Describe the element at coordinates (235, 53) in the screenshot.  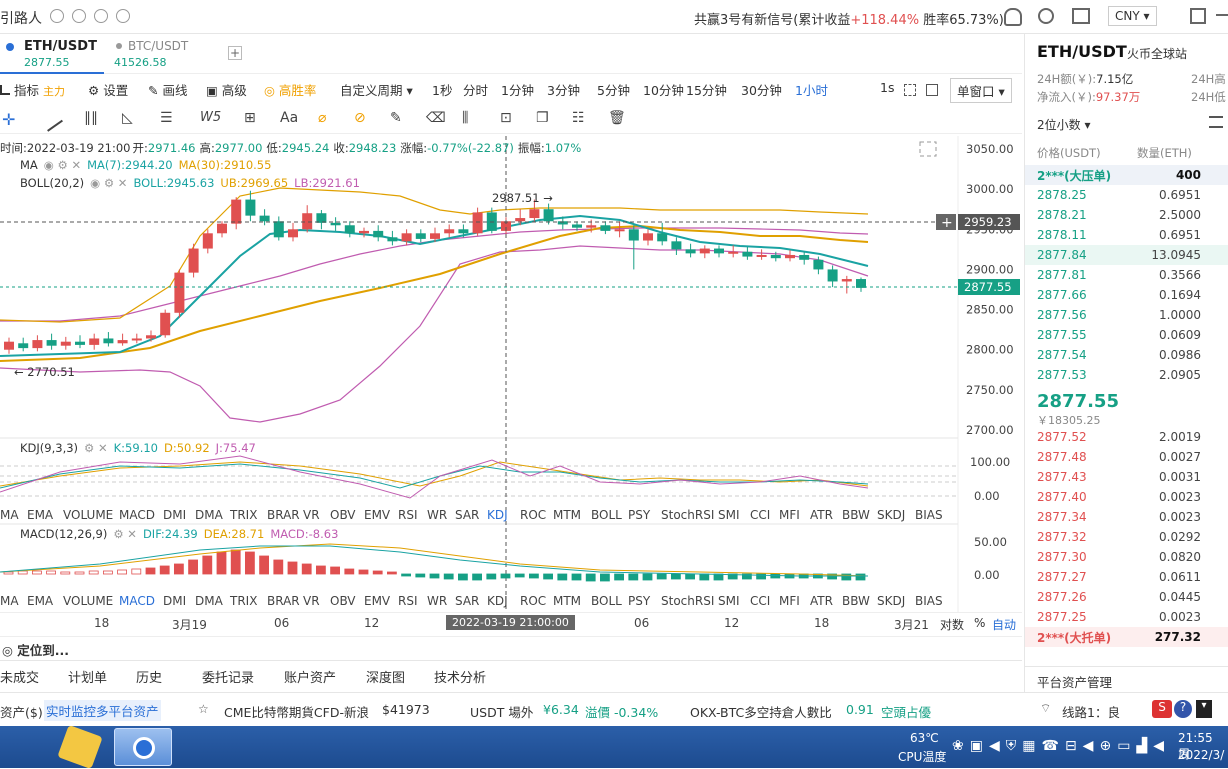
I see `add-symbol-button: +` at that location.